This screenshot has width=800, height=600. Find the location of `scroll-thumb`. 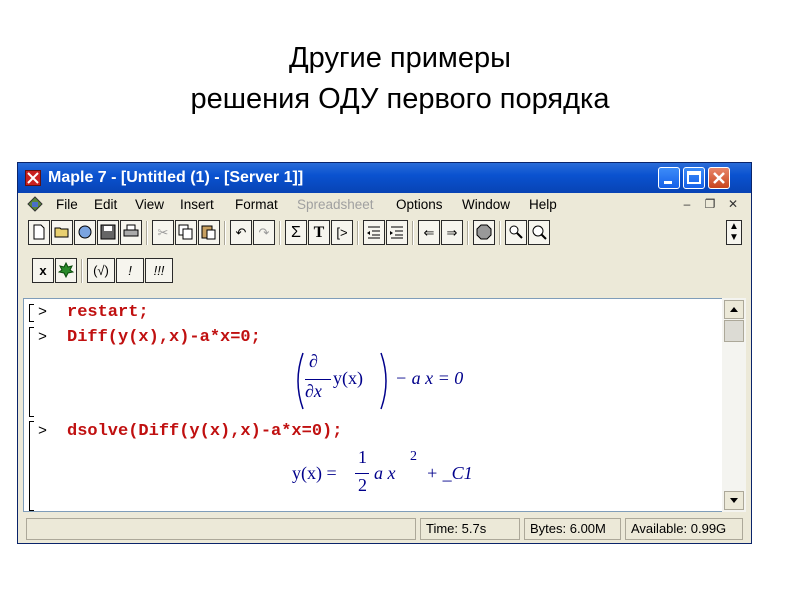

scroll-thumb is located at coordinates (734, 331).